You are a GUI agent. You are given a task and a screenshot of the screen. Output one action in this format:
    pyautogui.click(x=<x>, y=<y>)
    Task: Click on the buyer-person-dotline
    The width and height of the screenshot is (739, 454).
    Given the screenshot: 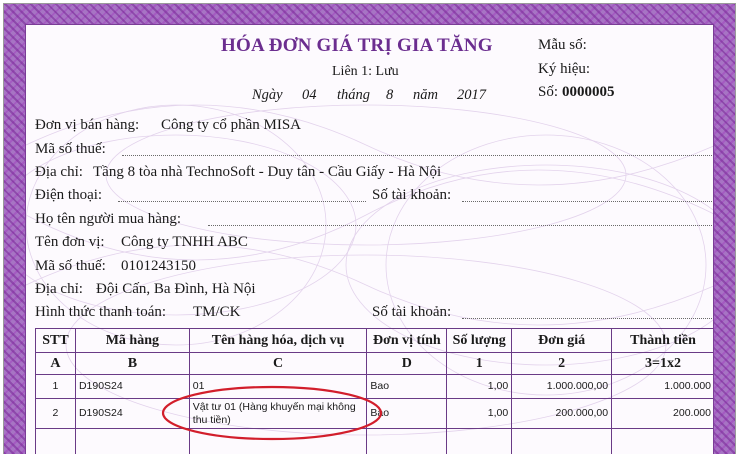 What is the action you would take?
    pyautogui.click(x=460, y=225)
    